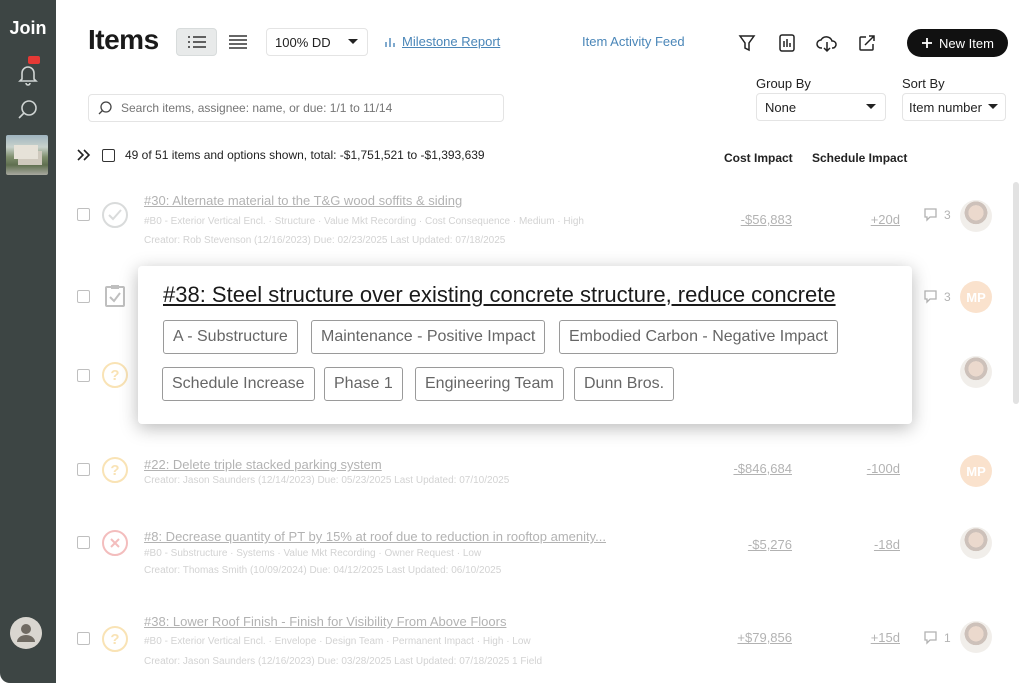 The height and width of the screenshot is (683, 1024). I want to click on tag-chip: Engineering Team, so click(489, 384).